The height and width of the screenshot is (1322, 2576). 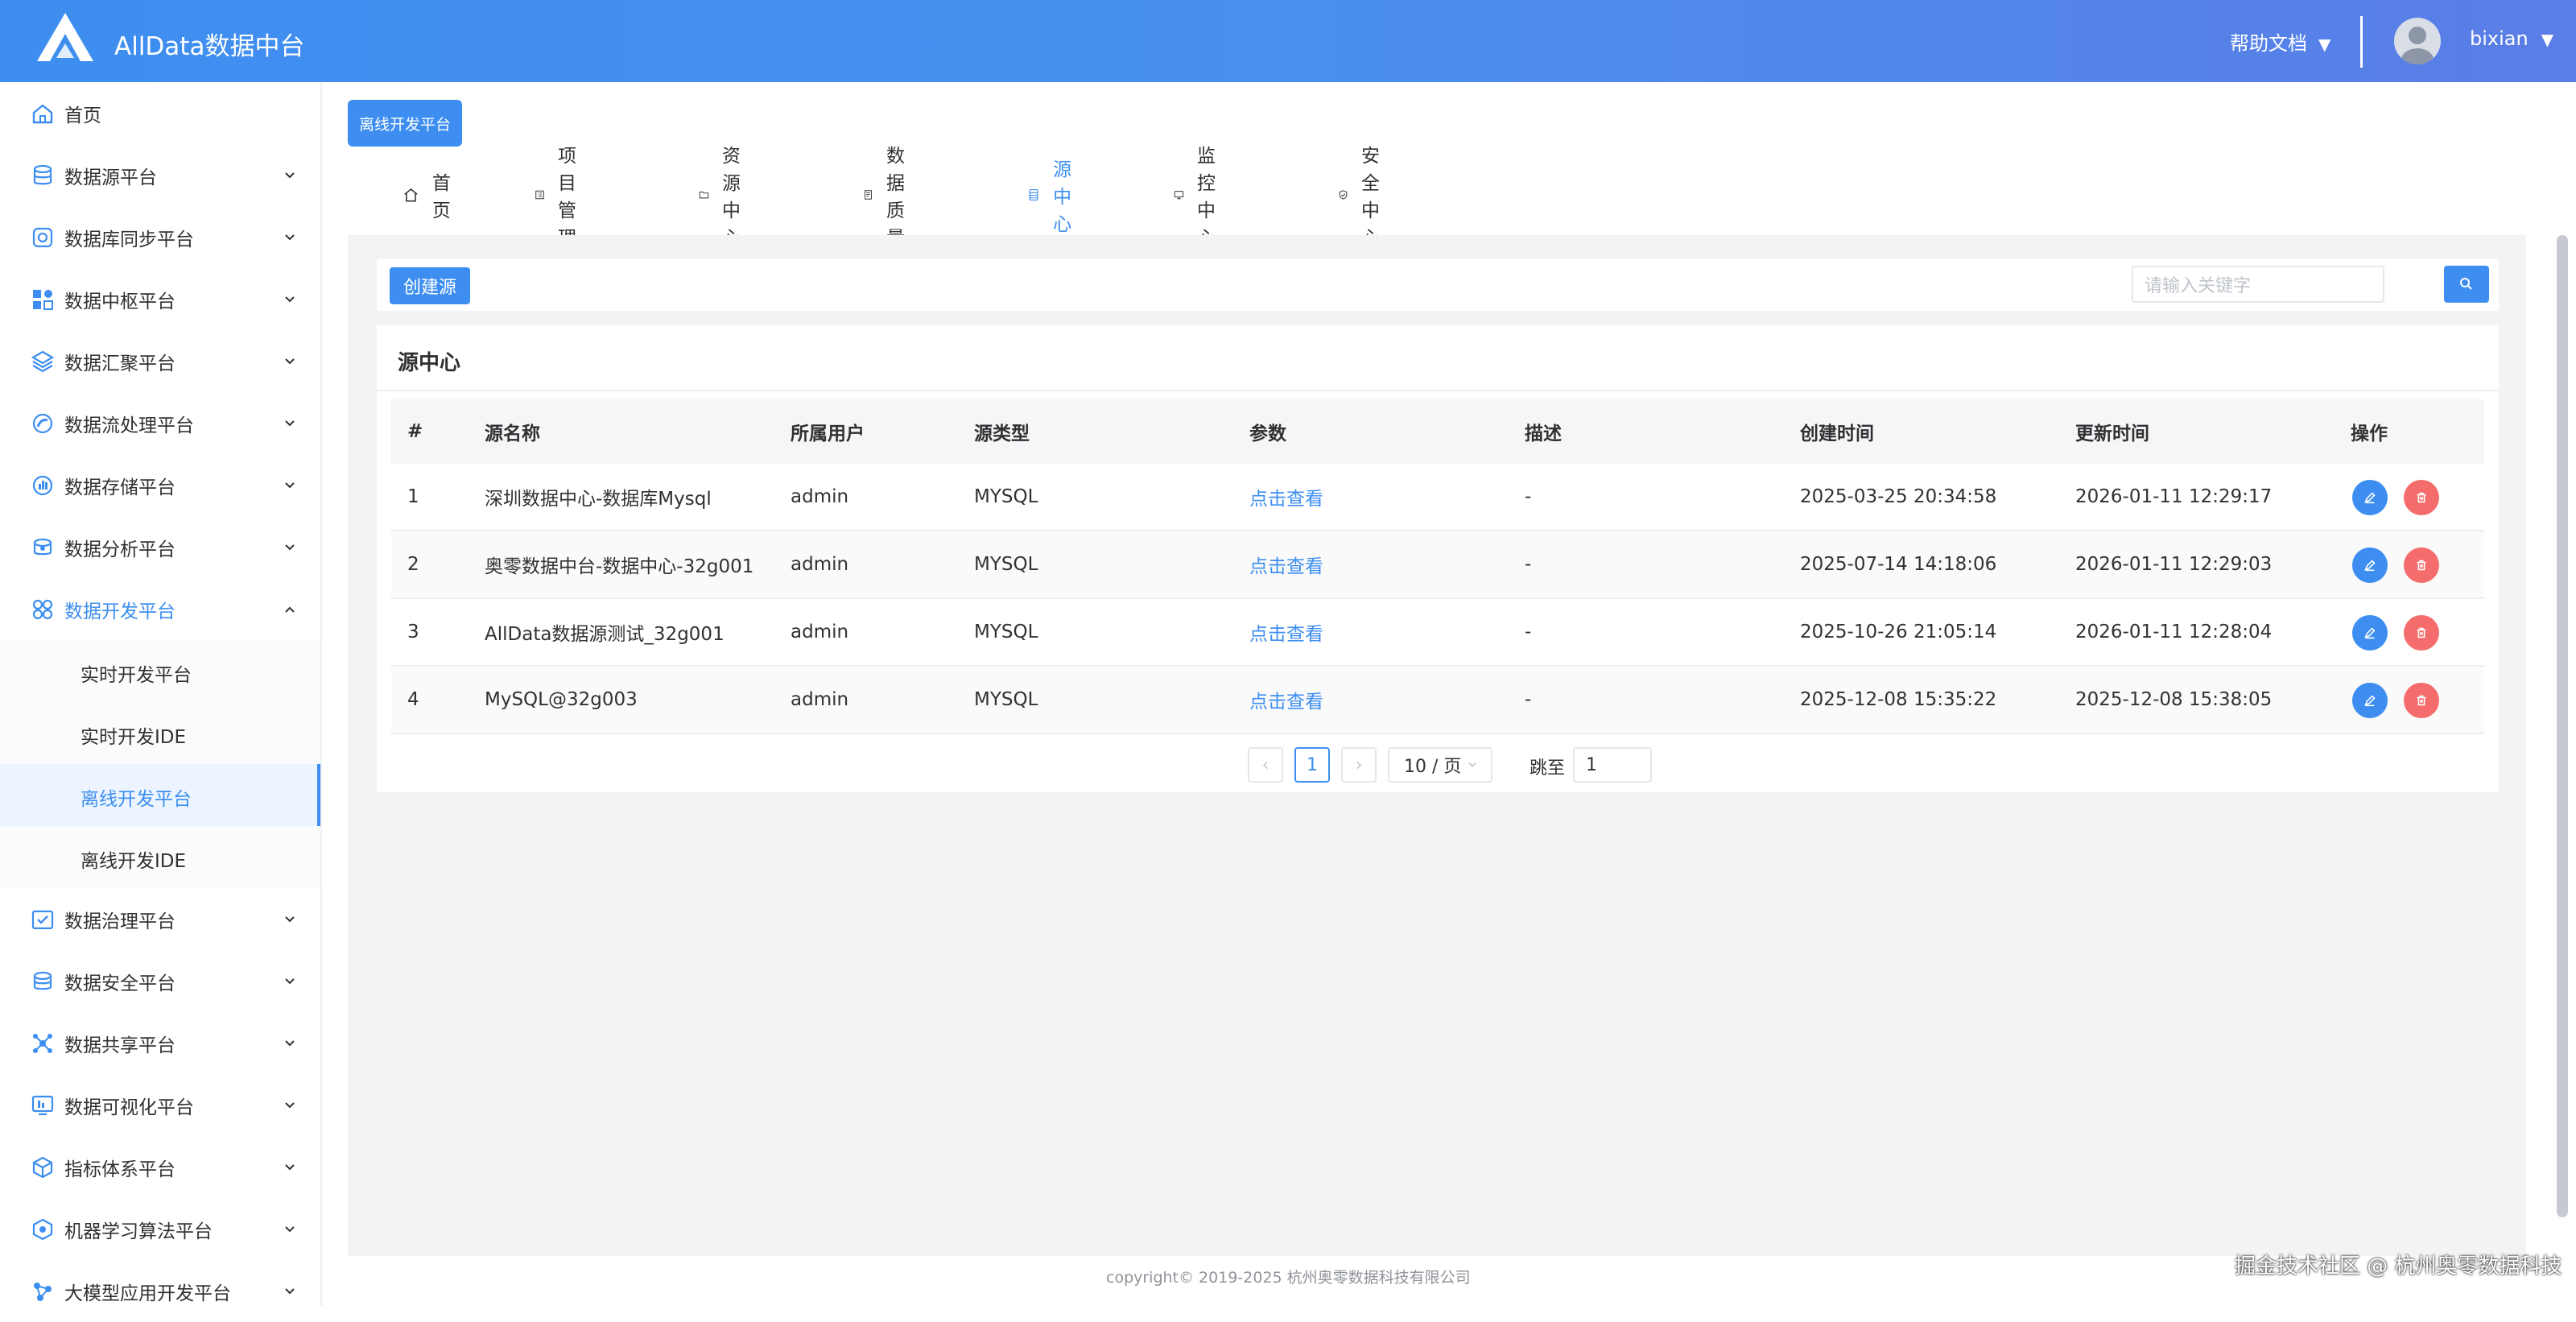 What do you see at coordinates (160, 795) in the screenshot?
I see `sidebar-subitem-offline-platform: 离线开发平台` at bounding box center [160, 795].